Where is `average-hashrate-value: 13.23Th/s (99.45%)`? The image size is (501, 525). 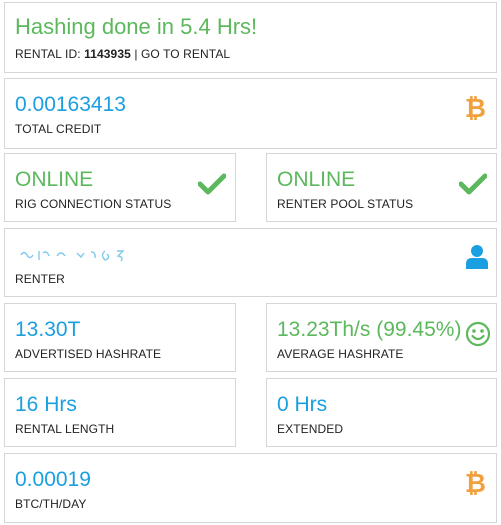 average-hashrate-value: 13.23Th/s (99.45%) is located at coordinates (369, 329).